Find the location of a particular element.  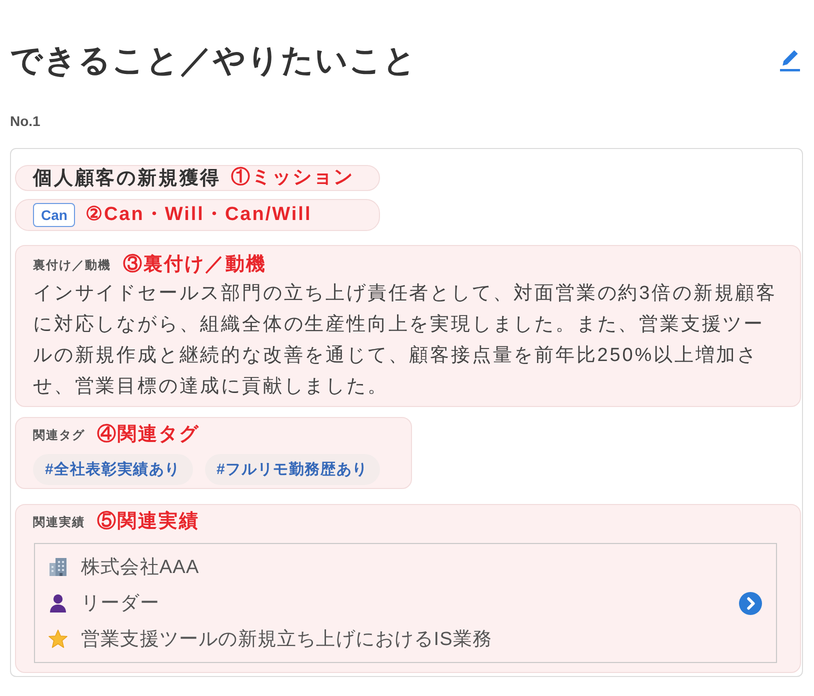

star-icon is located at coordinates (58, 639).